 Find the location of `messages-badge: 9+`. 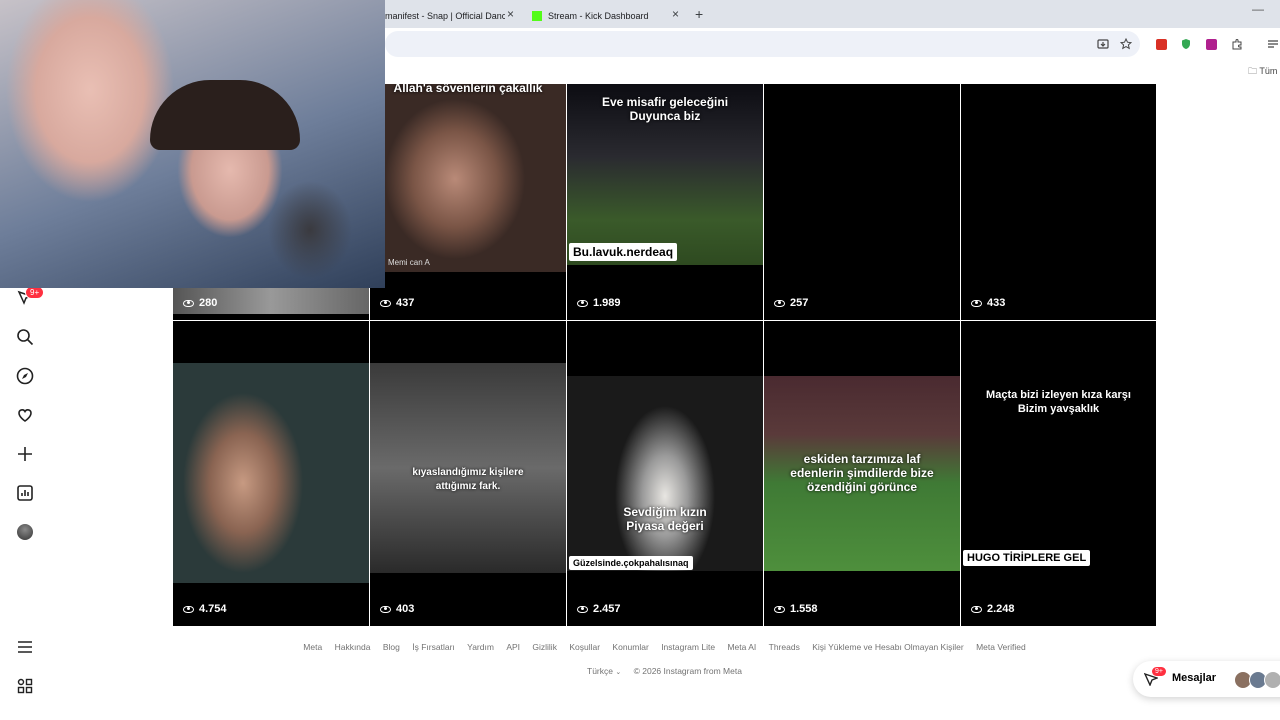

messages-badge: 9+ is located at coordinates (1159, 671).